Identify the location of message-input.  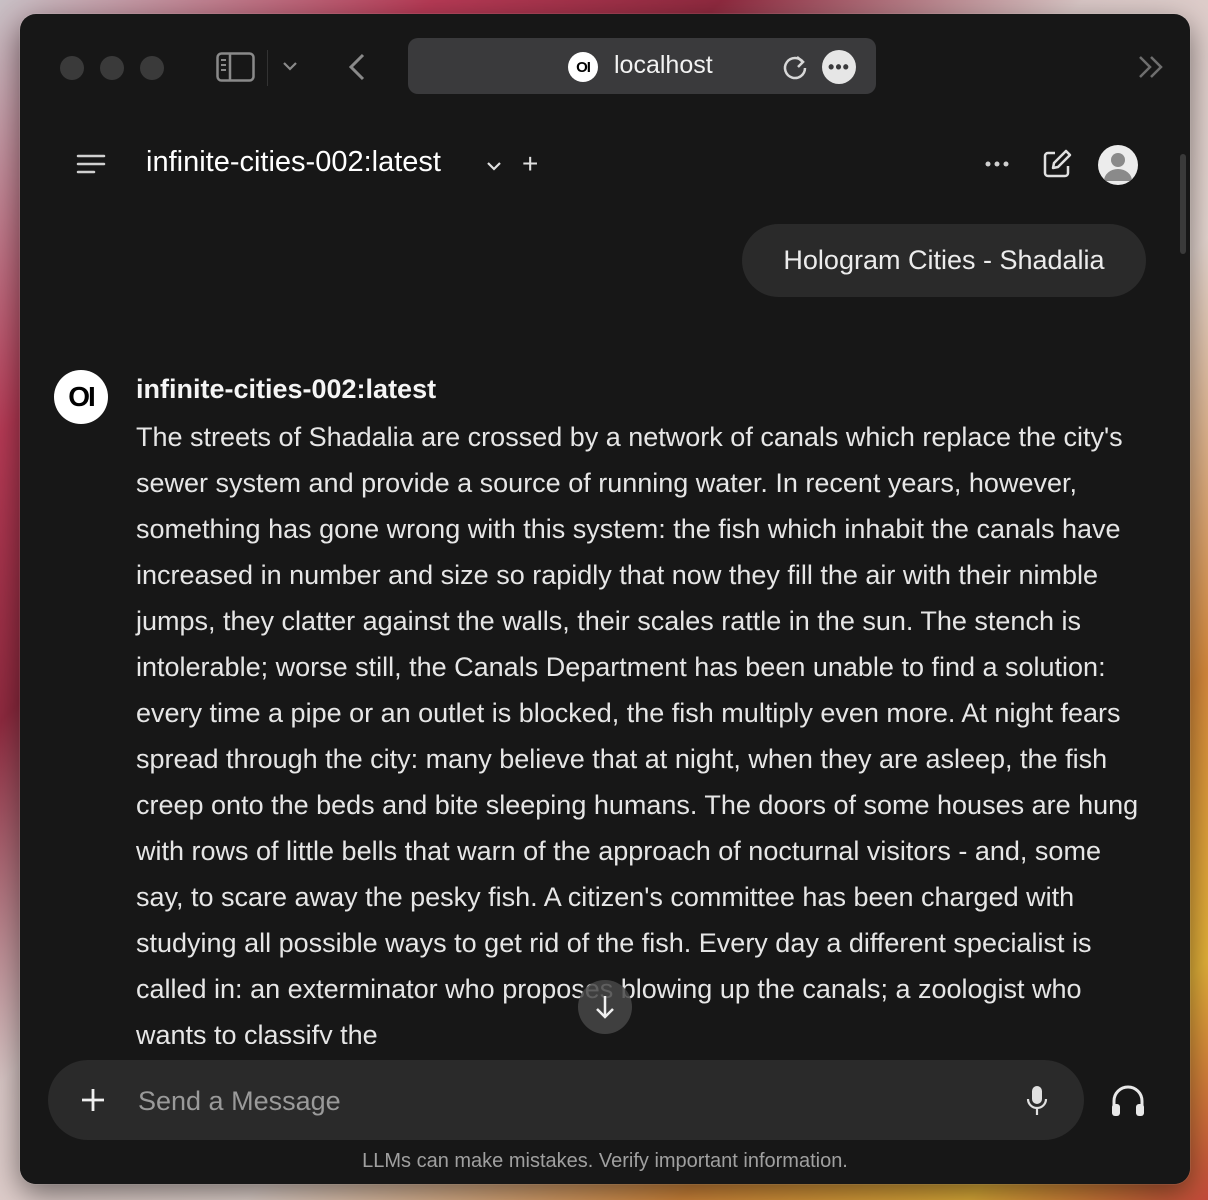
(568, 1101).